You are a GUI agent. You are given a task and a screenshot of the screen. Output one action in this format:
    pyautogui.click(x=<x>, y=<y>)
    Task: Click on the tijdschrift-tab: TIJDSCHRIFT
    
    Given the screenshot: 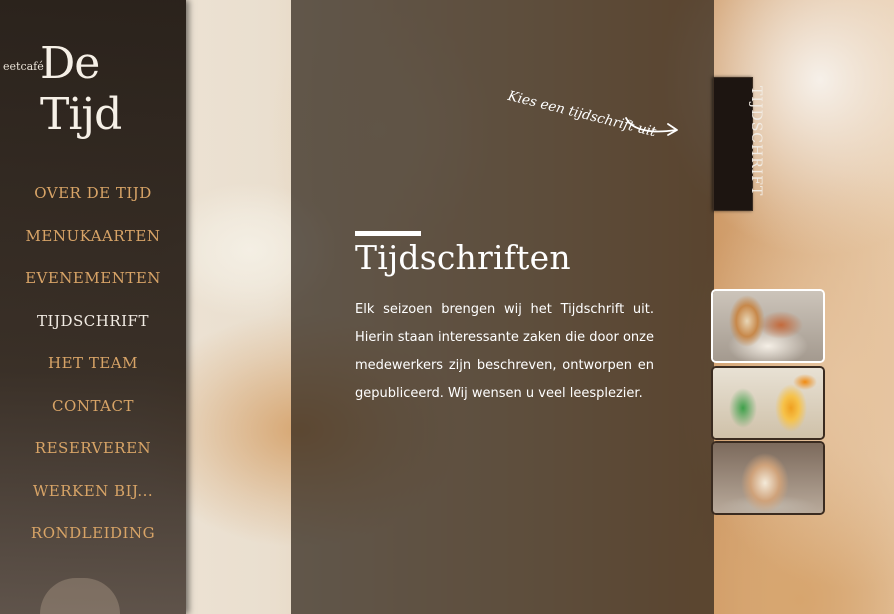 What is the action you would take?
    pyautogui.click(x=738, y=144)
    